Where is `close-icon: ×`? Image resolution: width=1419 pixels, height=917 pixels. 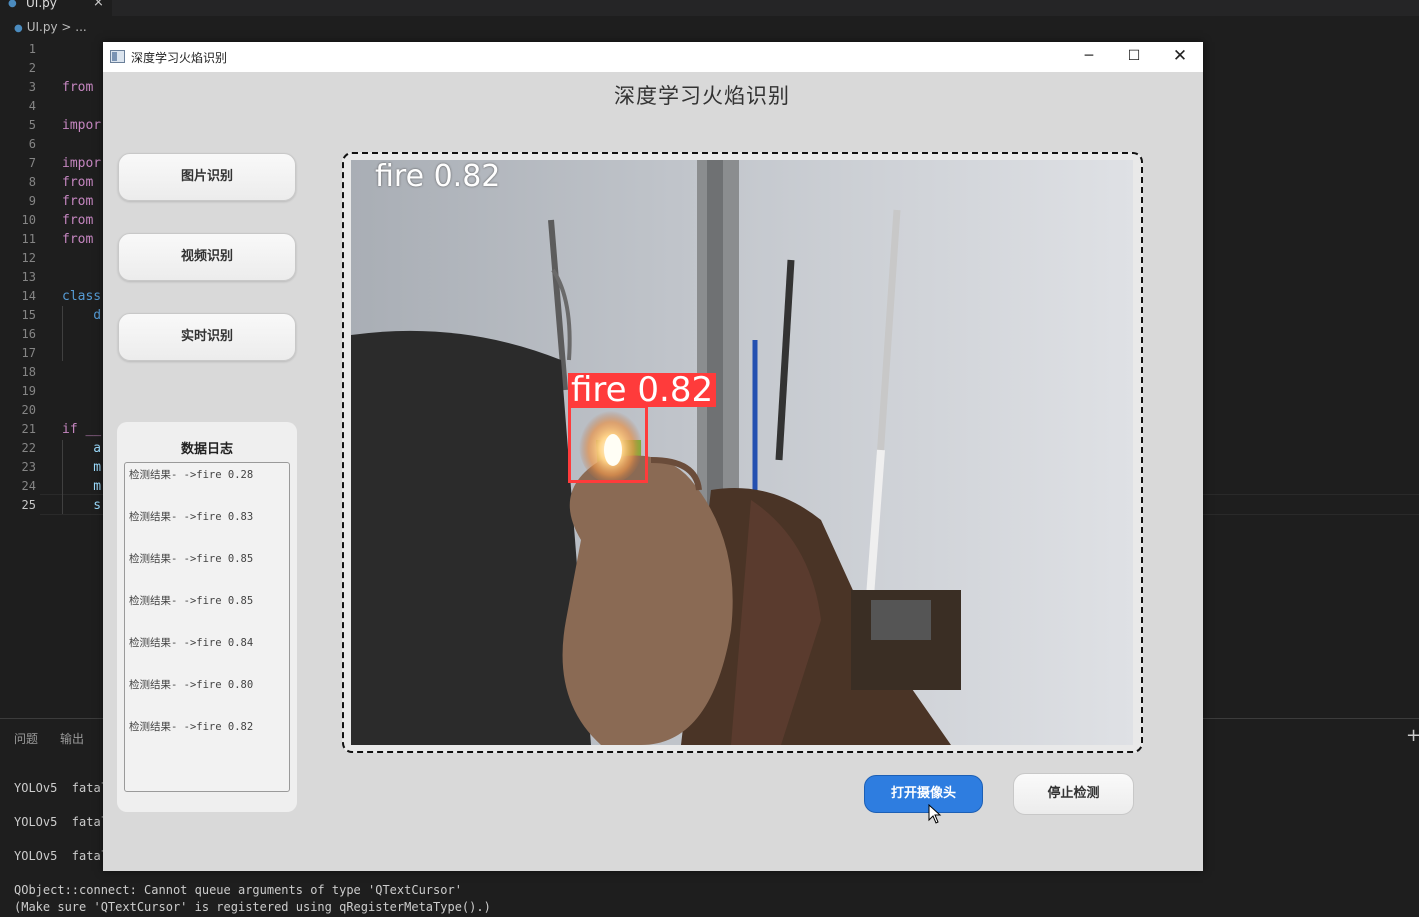 close-icon: × is located at coordinates (98, 5).